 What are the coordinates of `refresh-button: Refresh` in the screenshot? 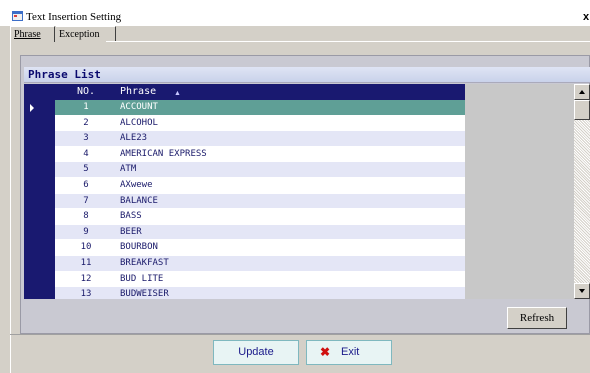 It's located at (537, 318).